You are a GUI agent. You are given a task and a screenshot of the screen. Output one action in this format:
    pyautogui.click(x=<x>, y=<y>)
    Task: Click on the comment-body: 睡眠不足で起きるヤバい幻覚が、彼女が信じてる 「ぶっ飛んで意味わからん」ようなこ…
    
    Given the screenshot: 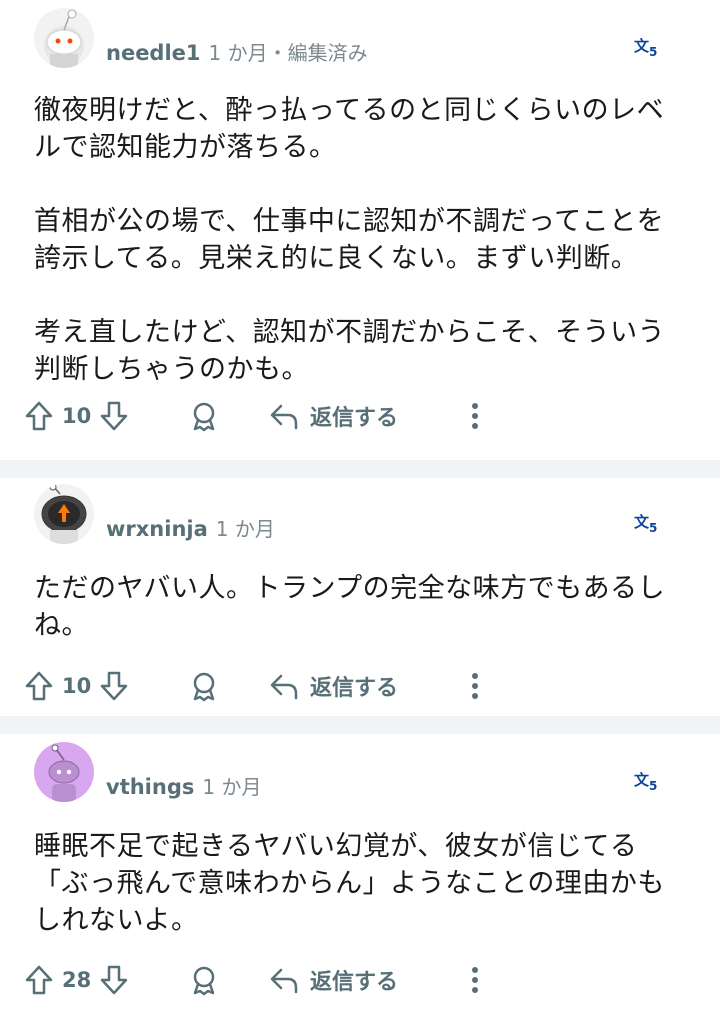 What is the action you would take?
    pyautogui.click(x=349, y=883)
    